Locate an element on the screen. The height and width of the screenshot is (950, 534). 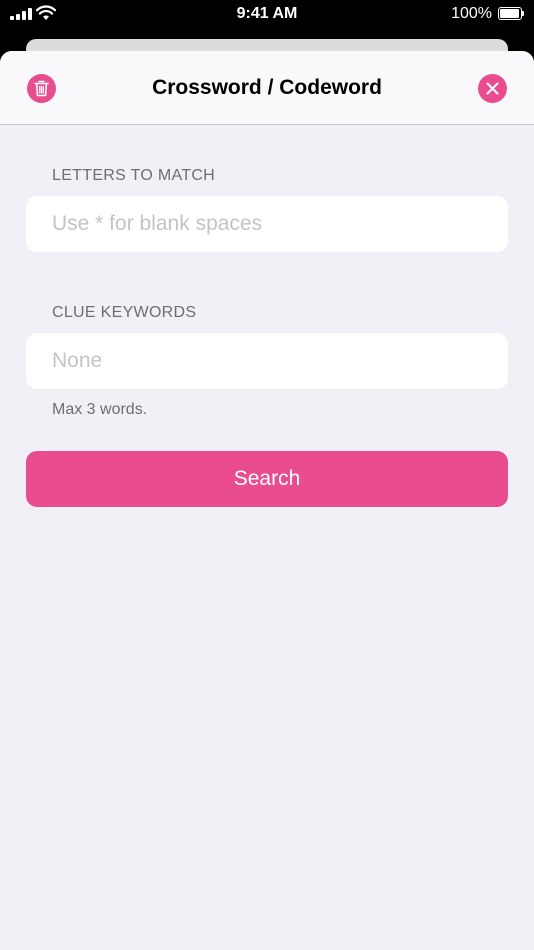
close-icon is located at coordinates (492, 88).